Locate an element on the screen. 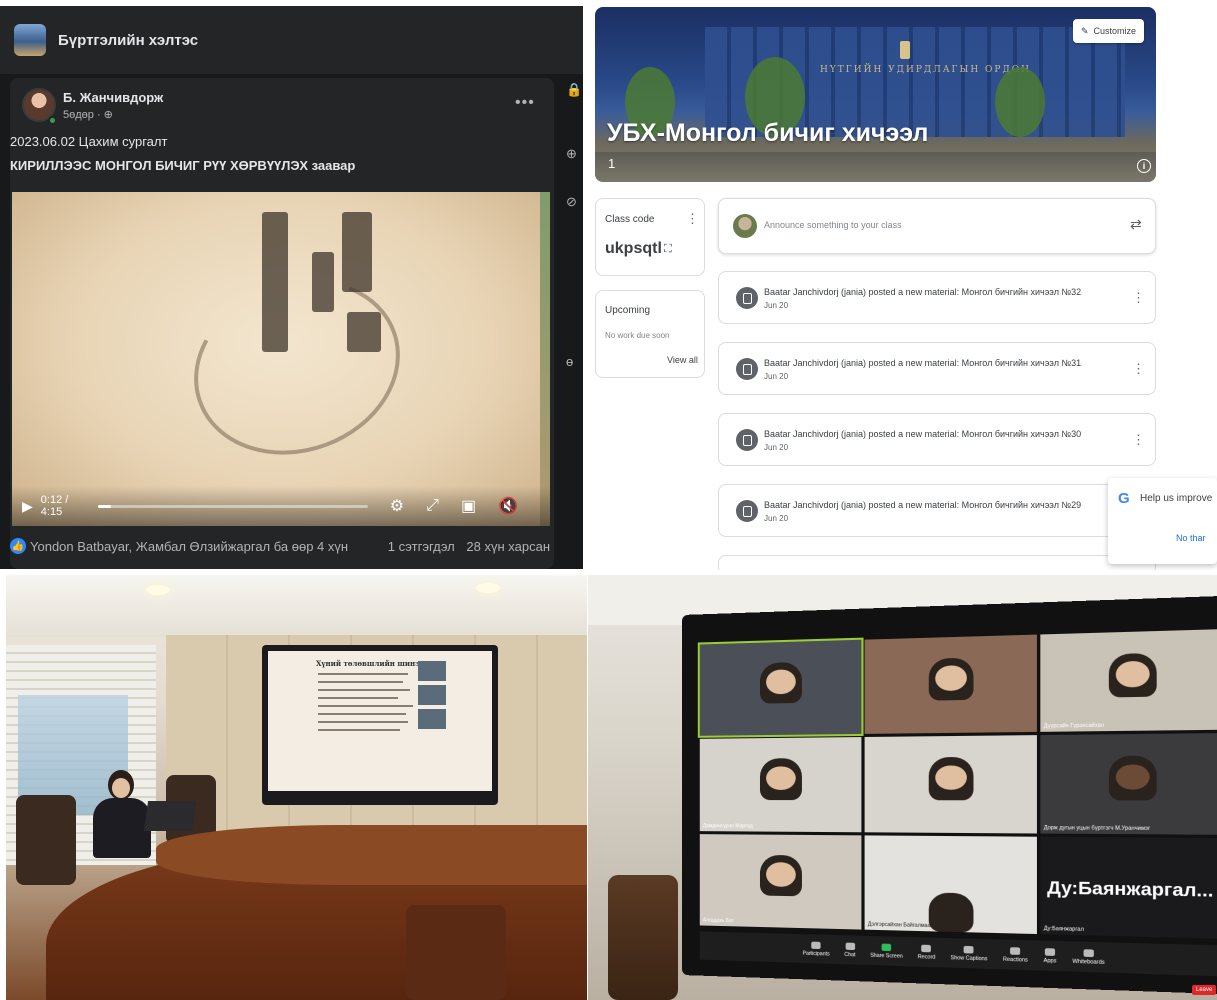 This screenshot has width=1217, height=1000. info-icon: i is located at coordinates (1144, 166).